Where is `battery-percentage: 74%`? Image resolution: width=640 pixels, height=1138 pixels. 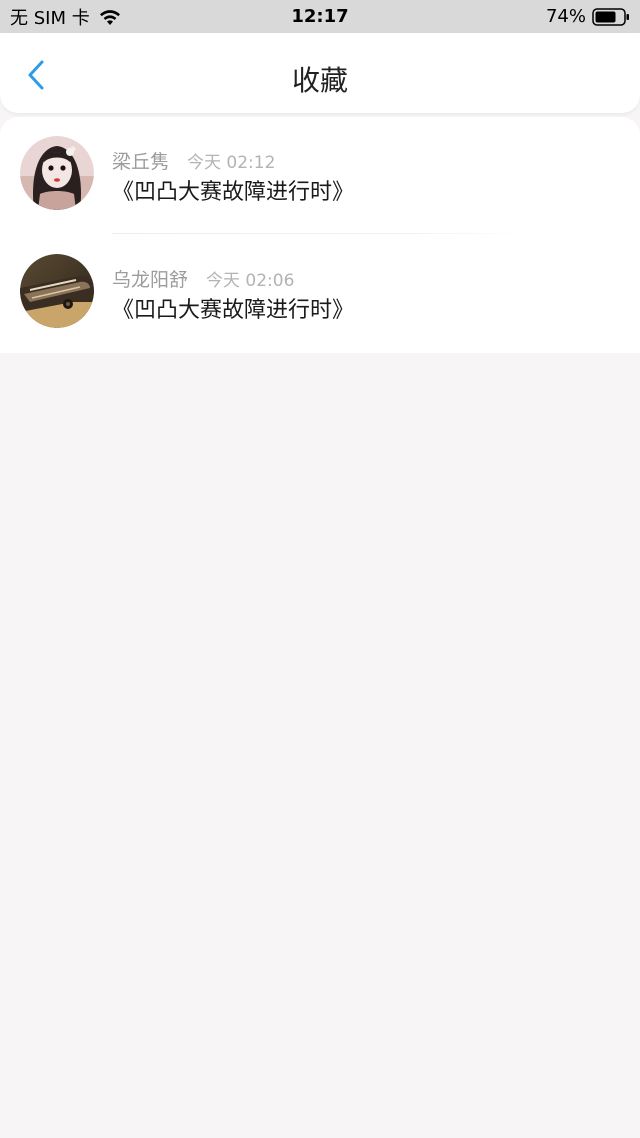
battery-percentage: 74% is located at coordinates (565, 16).